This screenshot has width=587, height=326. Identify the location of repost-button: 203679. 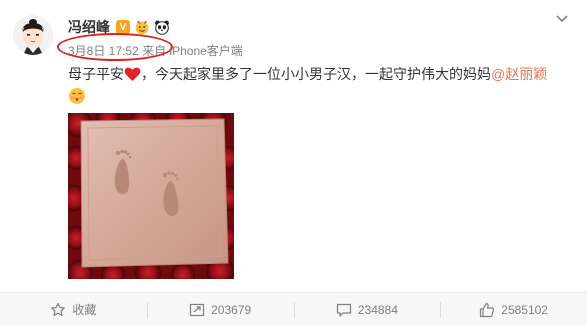
(220, 309).